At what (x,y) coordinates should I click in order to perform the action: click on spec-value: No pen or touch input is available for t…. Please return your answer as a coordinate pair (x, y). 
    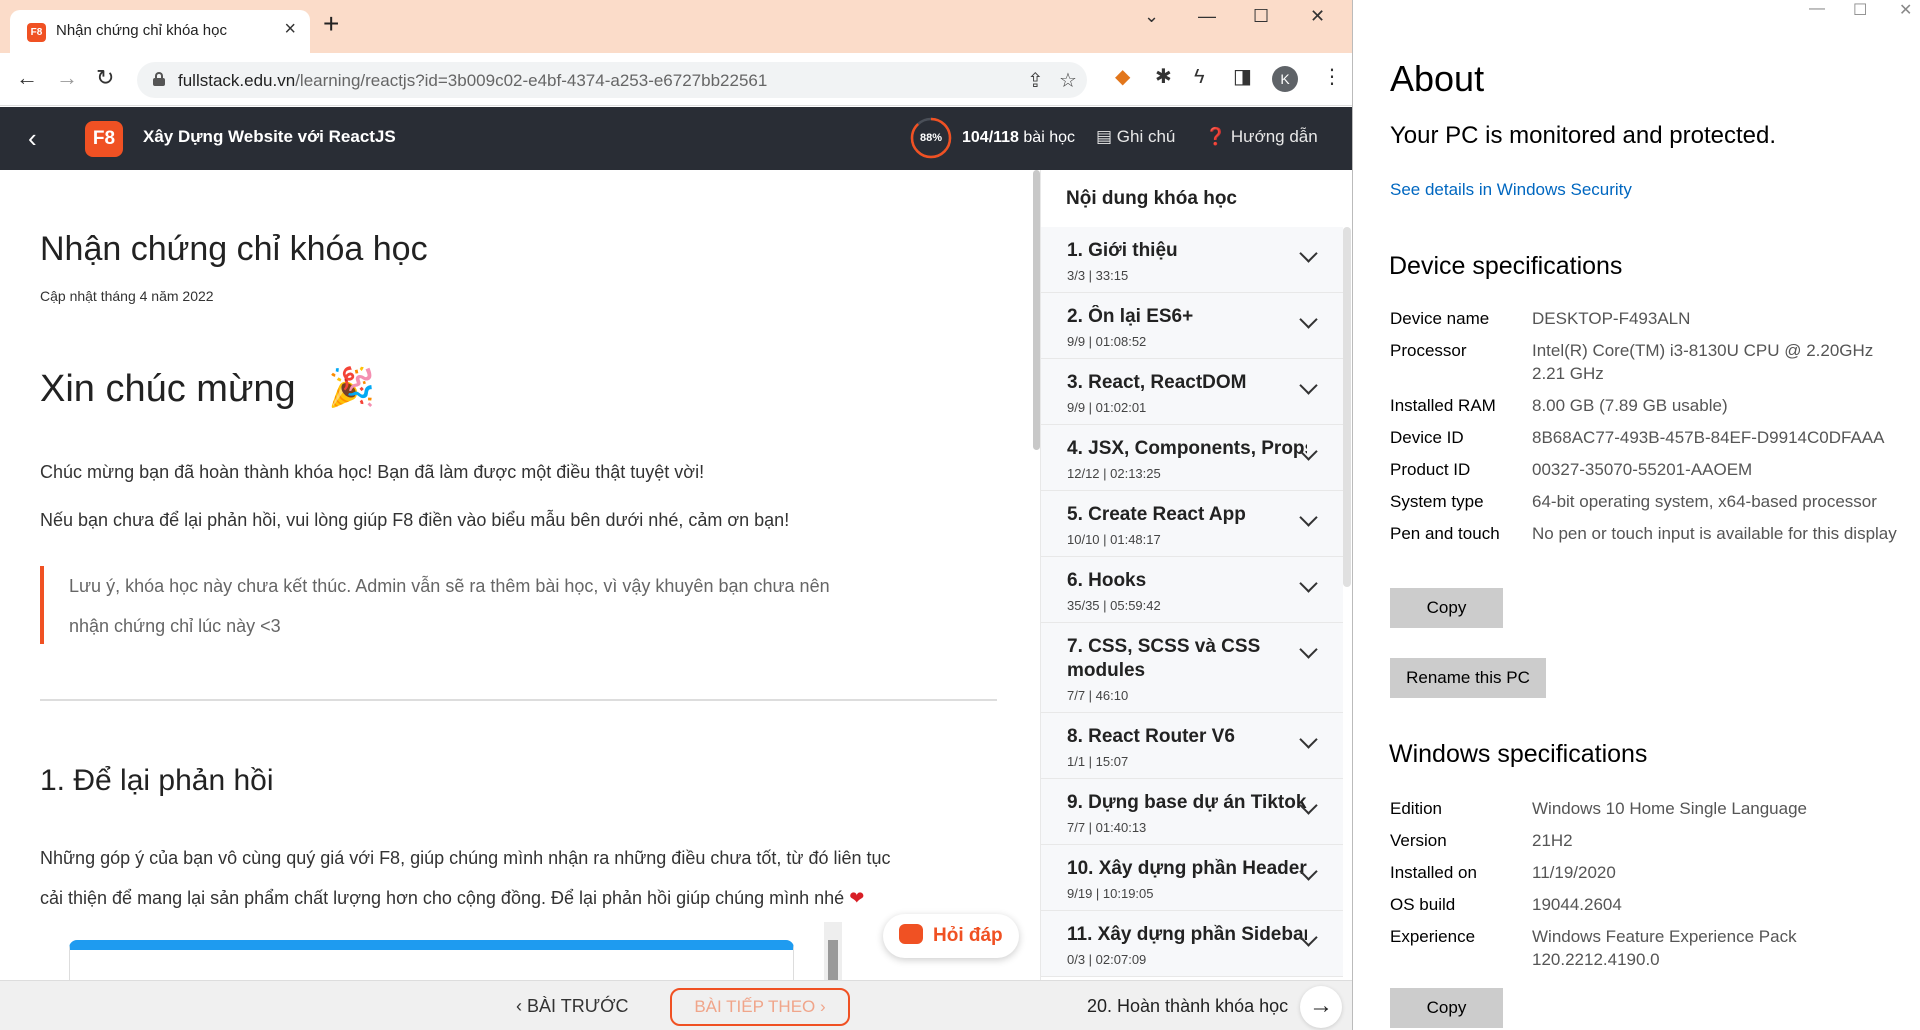
    Looking at the image, I should click on (1714, 533).